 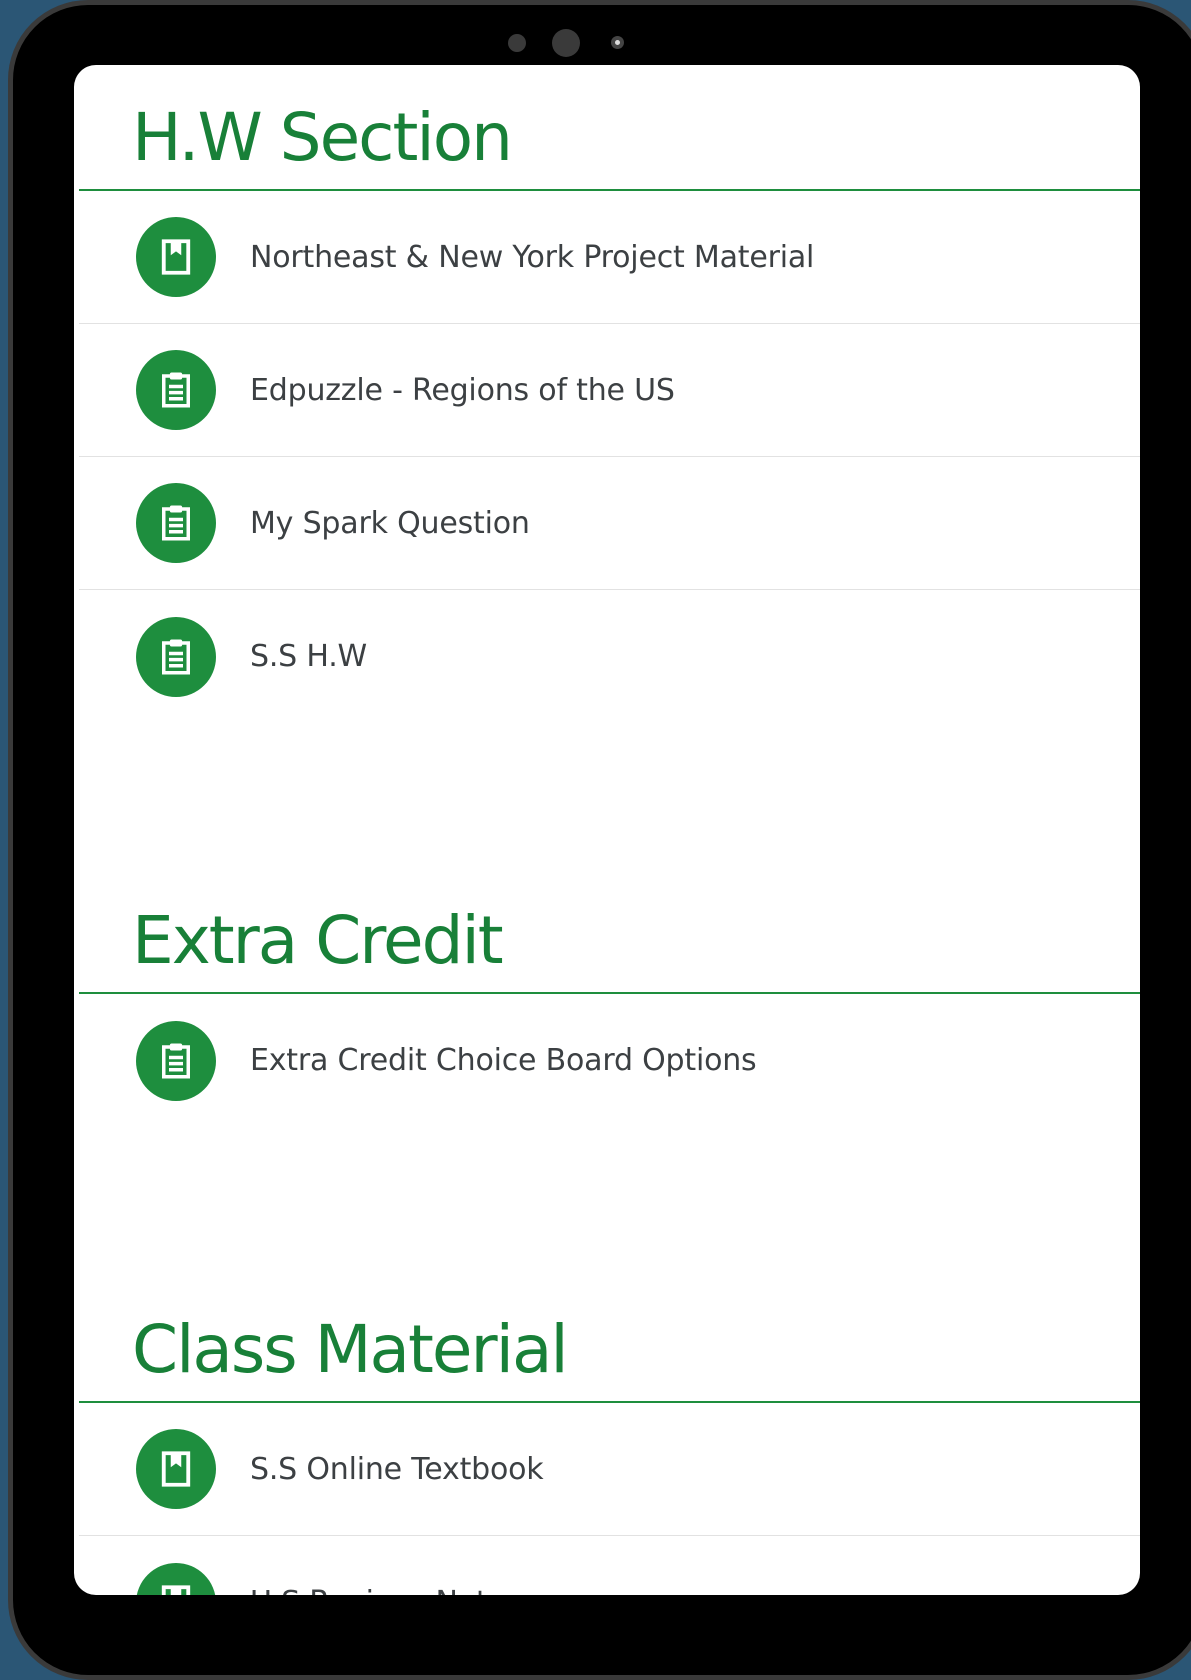 I want to click on section-title: H.W Section, so click(x=322, y=137).